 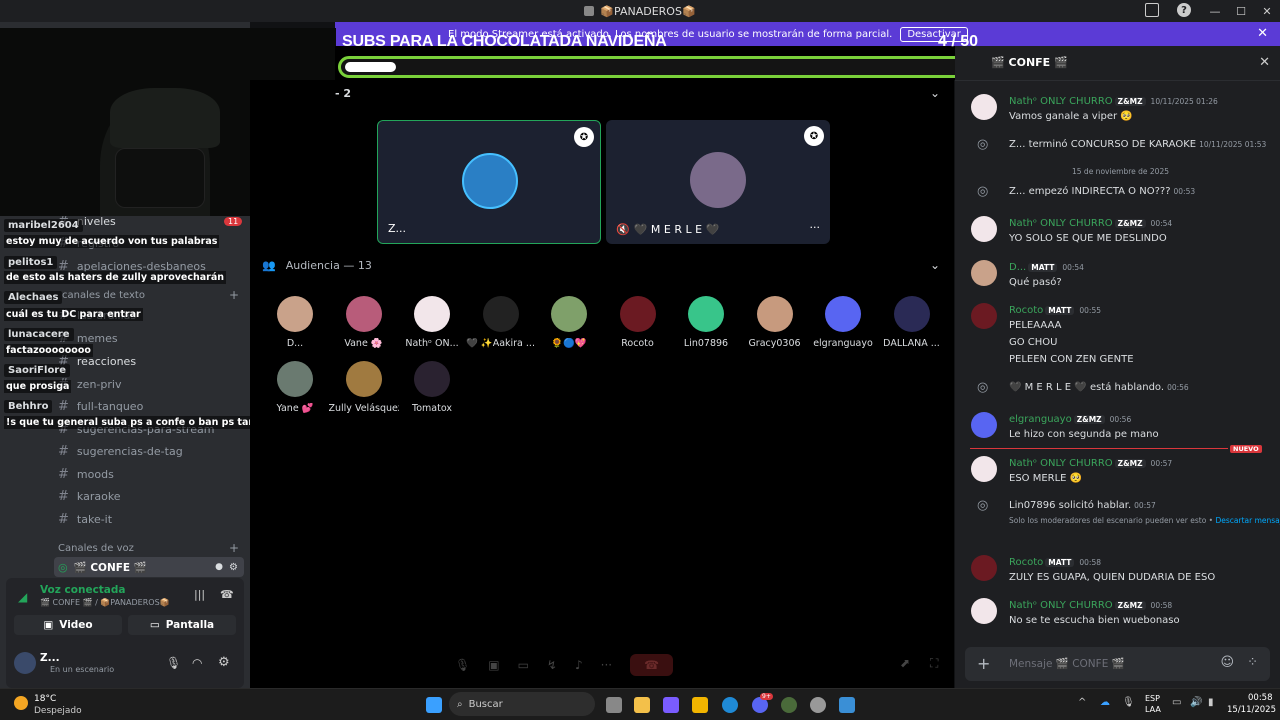 What do you see at coordinates (364, 387) in the screenshot?
I see `audience-member: Zully Velásquez` at bounding box center [364, 387].